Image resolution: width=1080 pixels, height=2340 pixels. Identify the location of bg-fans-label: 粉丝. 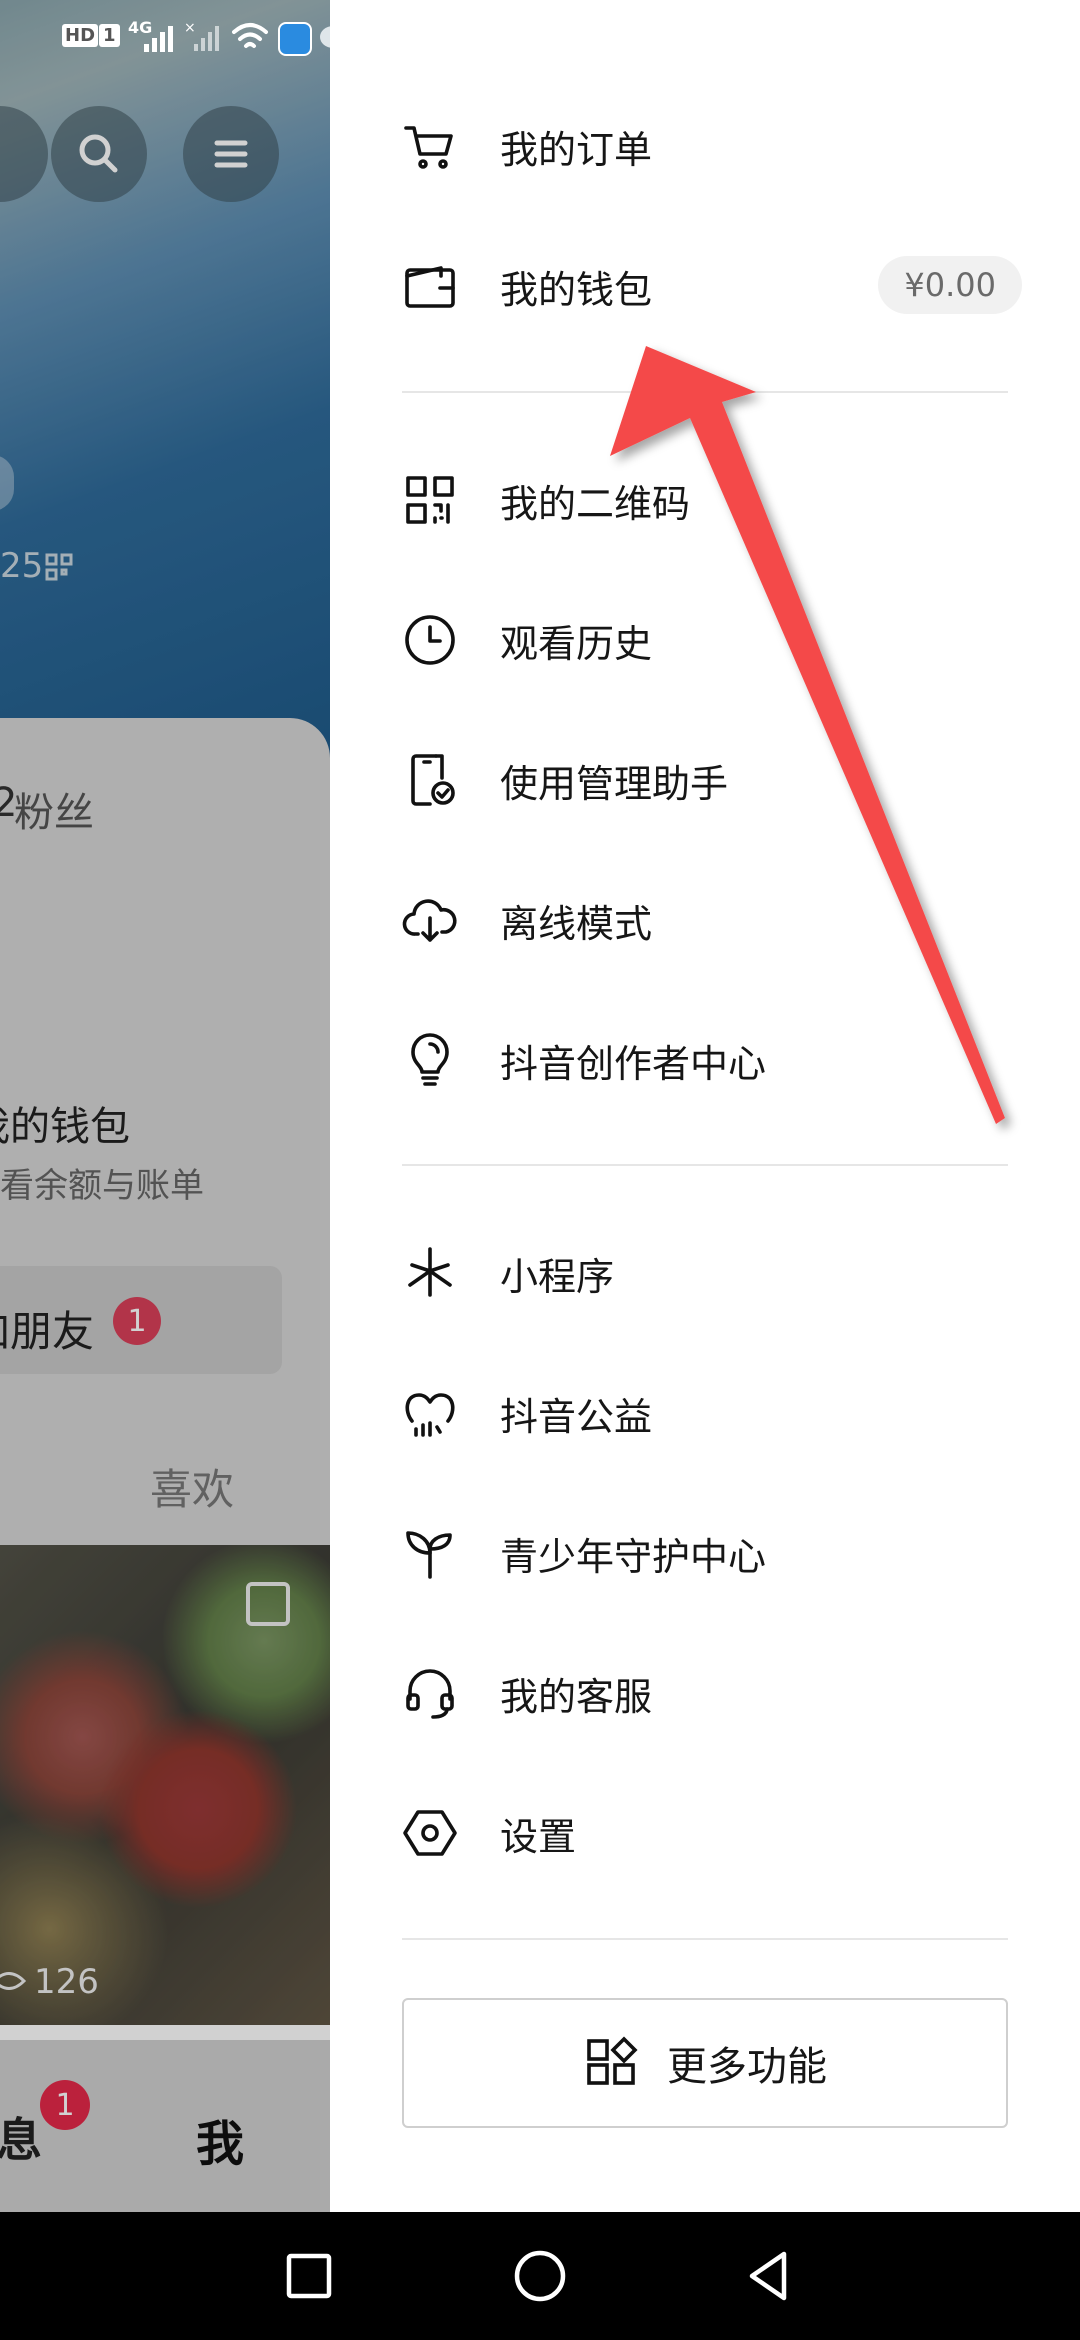
(54, 813).